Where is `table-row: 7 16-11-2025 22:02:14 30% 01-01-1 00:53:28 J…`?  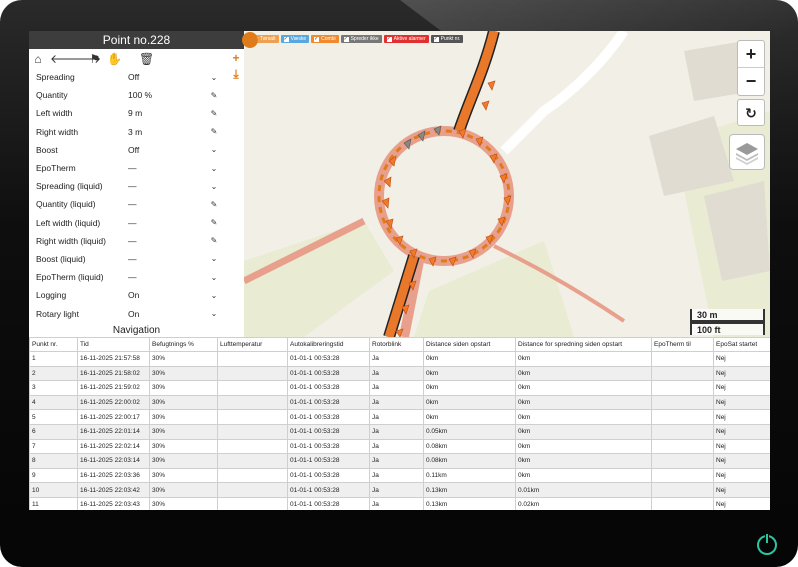 table-row: 7 16-11-2025 22:02:14 30% 01-01-1 00:53:28 J… is located at coordinates (399, 446).